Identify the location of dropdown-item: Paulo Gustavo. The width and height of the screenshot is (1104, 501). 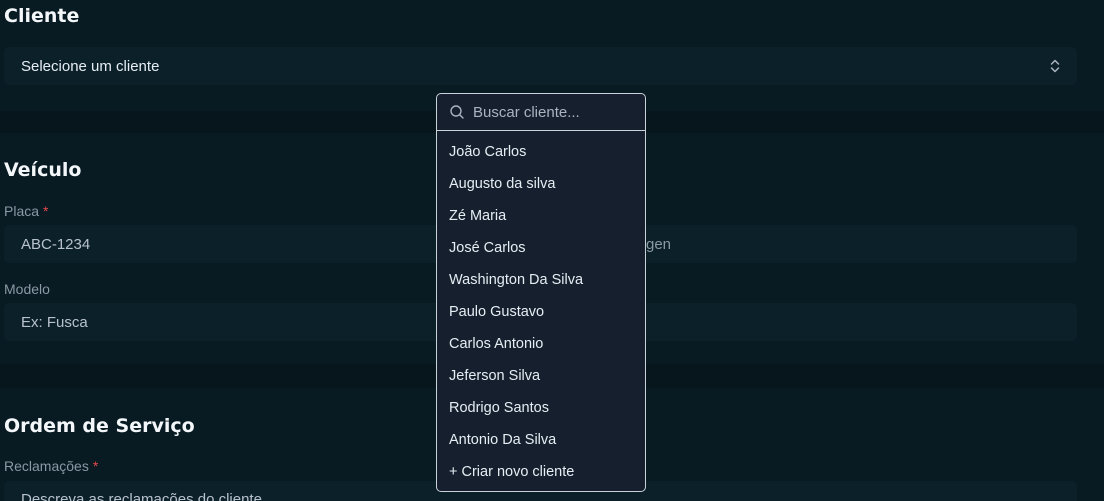
(541, 312).